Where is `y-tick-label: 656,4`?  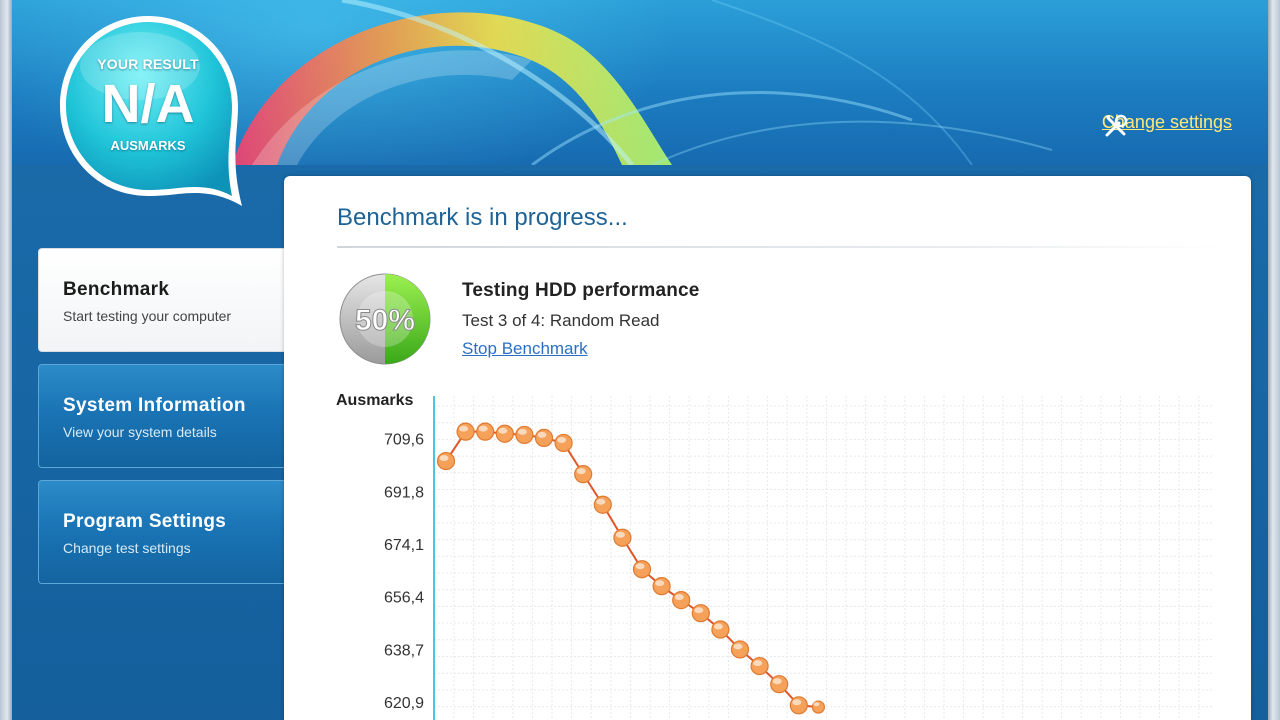 y-tick-label: 656,4 is located at coordinates (404, 598).